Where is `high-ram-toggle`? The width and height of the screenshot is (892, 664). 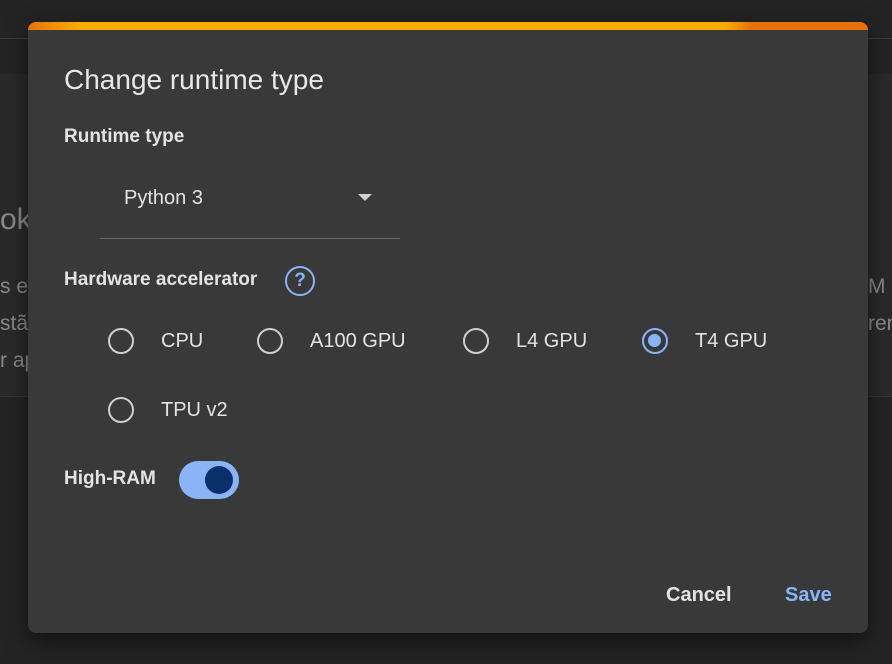
high-ram-toggle is located at coordinates (209, 480).